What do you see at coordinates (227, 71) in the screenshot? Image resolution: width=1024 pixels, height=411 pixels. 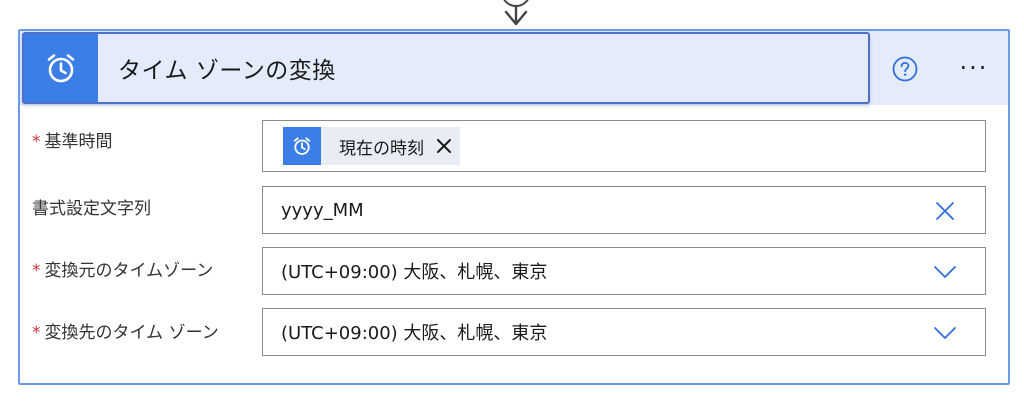 I see `card-title: タイム ゾーンの変換` at bounding box center [227, 71].